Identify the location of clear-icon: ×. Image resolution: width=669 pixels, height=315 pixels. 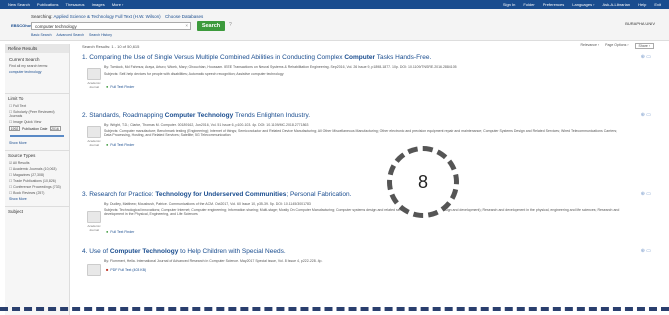
(186, 25).